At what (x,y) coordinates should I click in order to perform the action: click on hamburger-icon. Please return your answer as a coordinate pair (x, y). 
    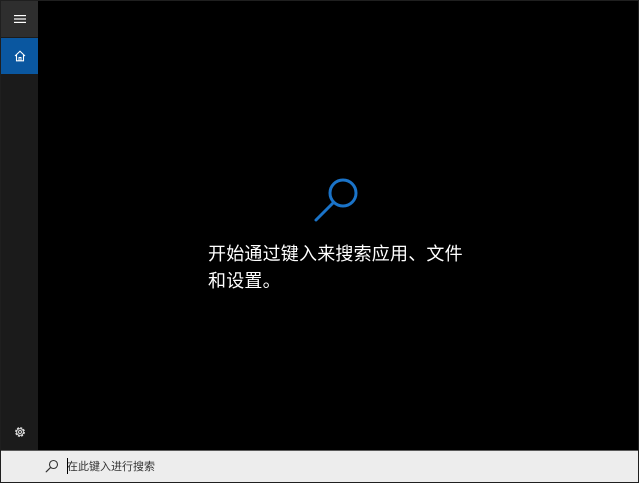
    Looking at the image, I should click on (19, 19).